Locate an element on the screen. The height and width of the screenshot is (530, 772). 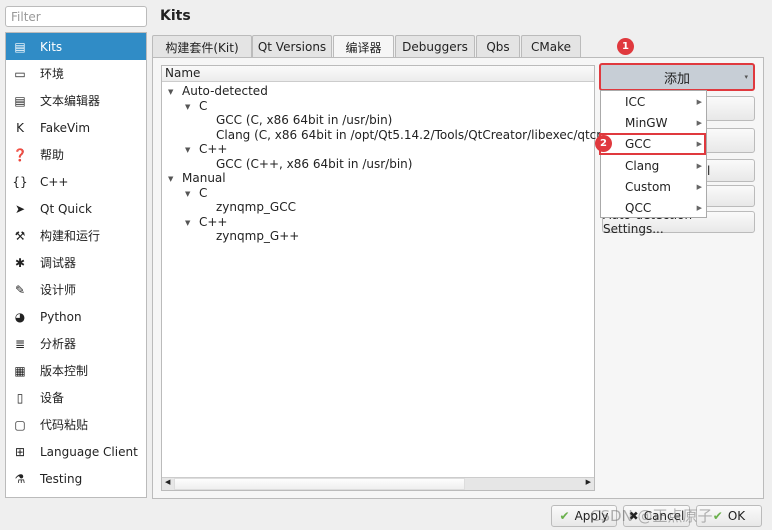
qtquick-icon: ➤ is located at coordinates (20, 208).